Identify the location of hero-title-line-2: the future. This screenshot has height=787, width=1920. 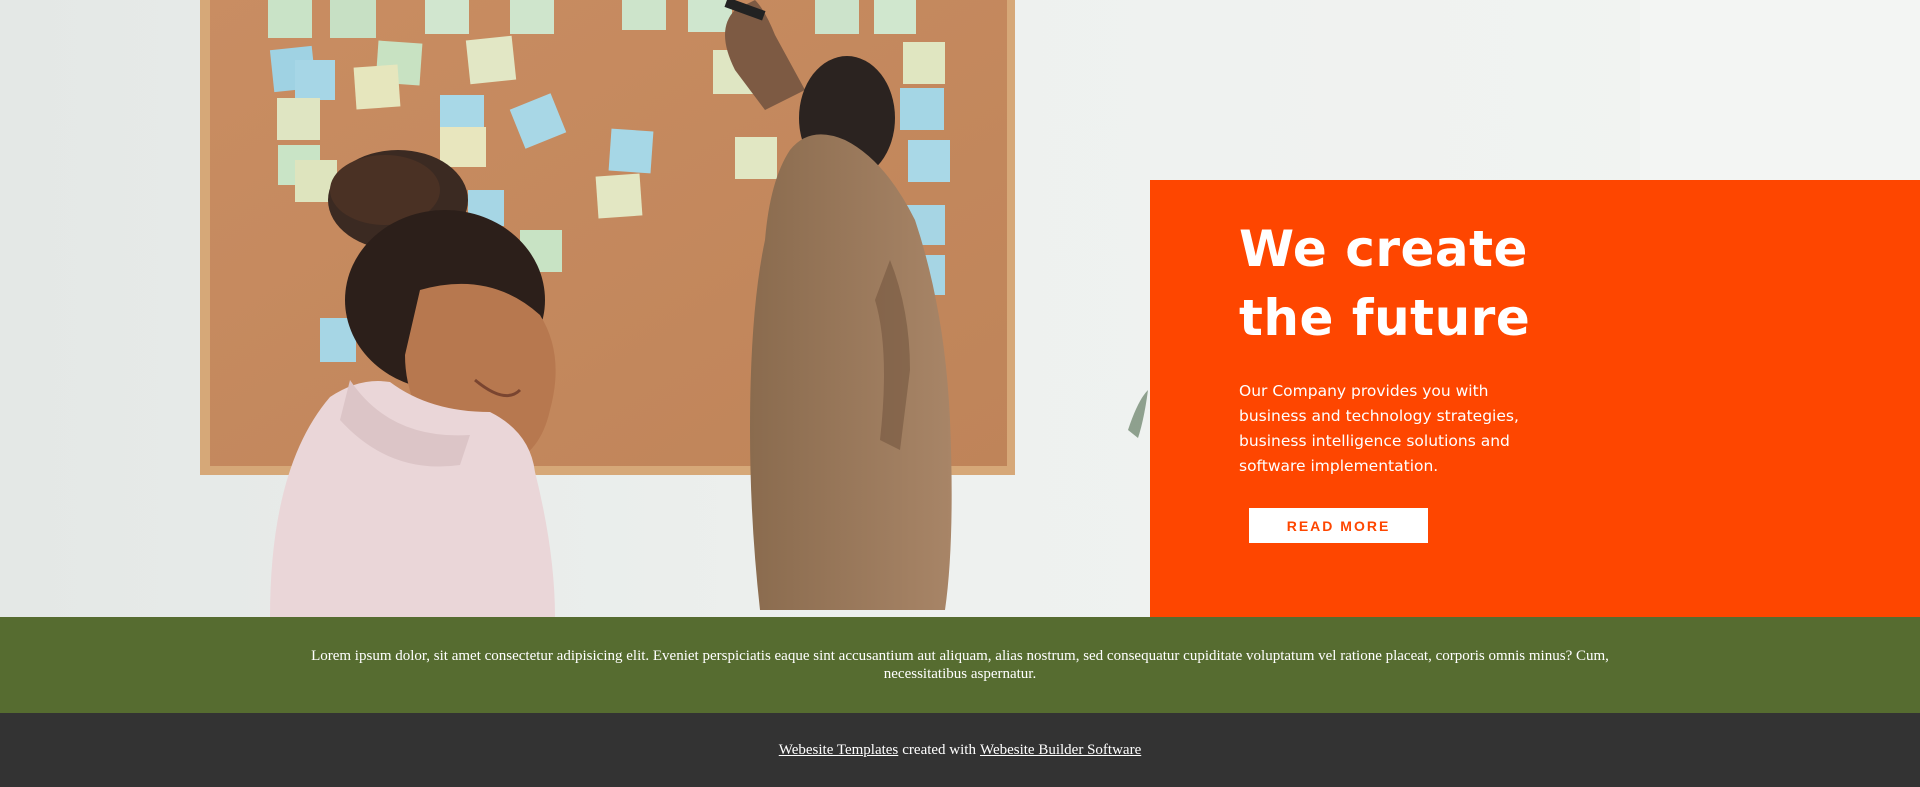
(1385, 318).